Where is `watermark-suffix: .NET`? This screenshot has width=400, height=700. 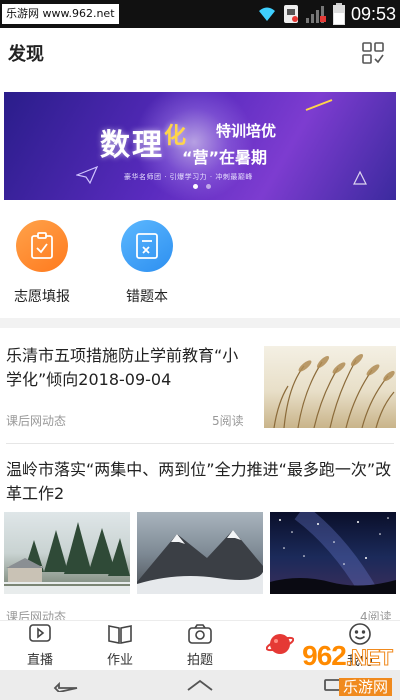 watermark-suffix: .NET is located at coordinates (369, 658).